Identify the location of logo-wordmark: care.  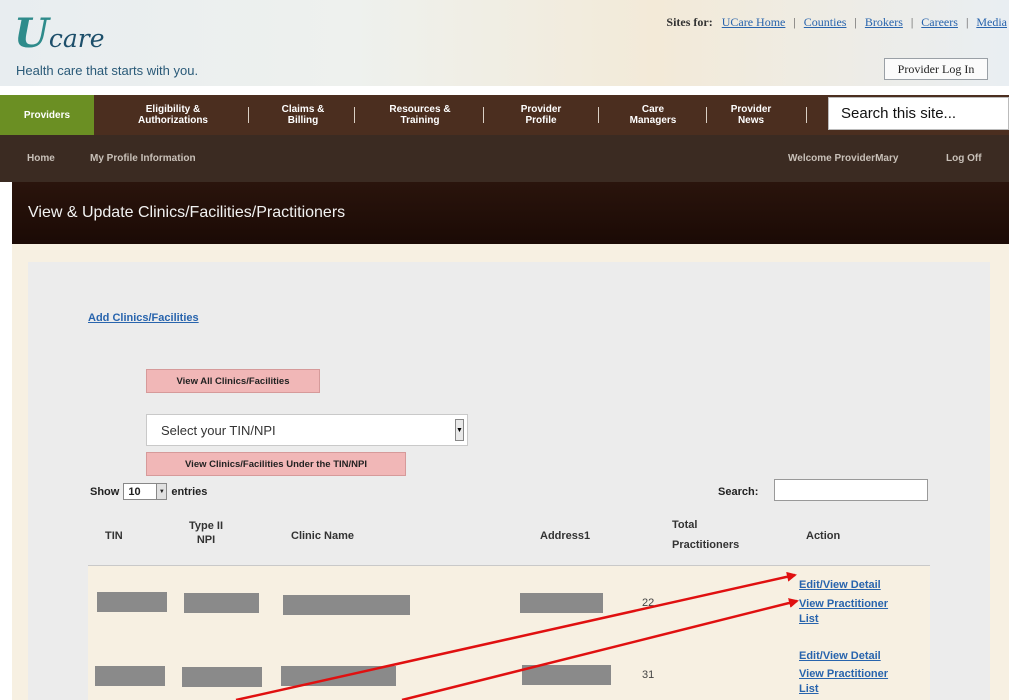
(76, 38).